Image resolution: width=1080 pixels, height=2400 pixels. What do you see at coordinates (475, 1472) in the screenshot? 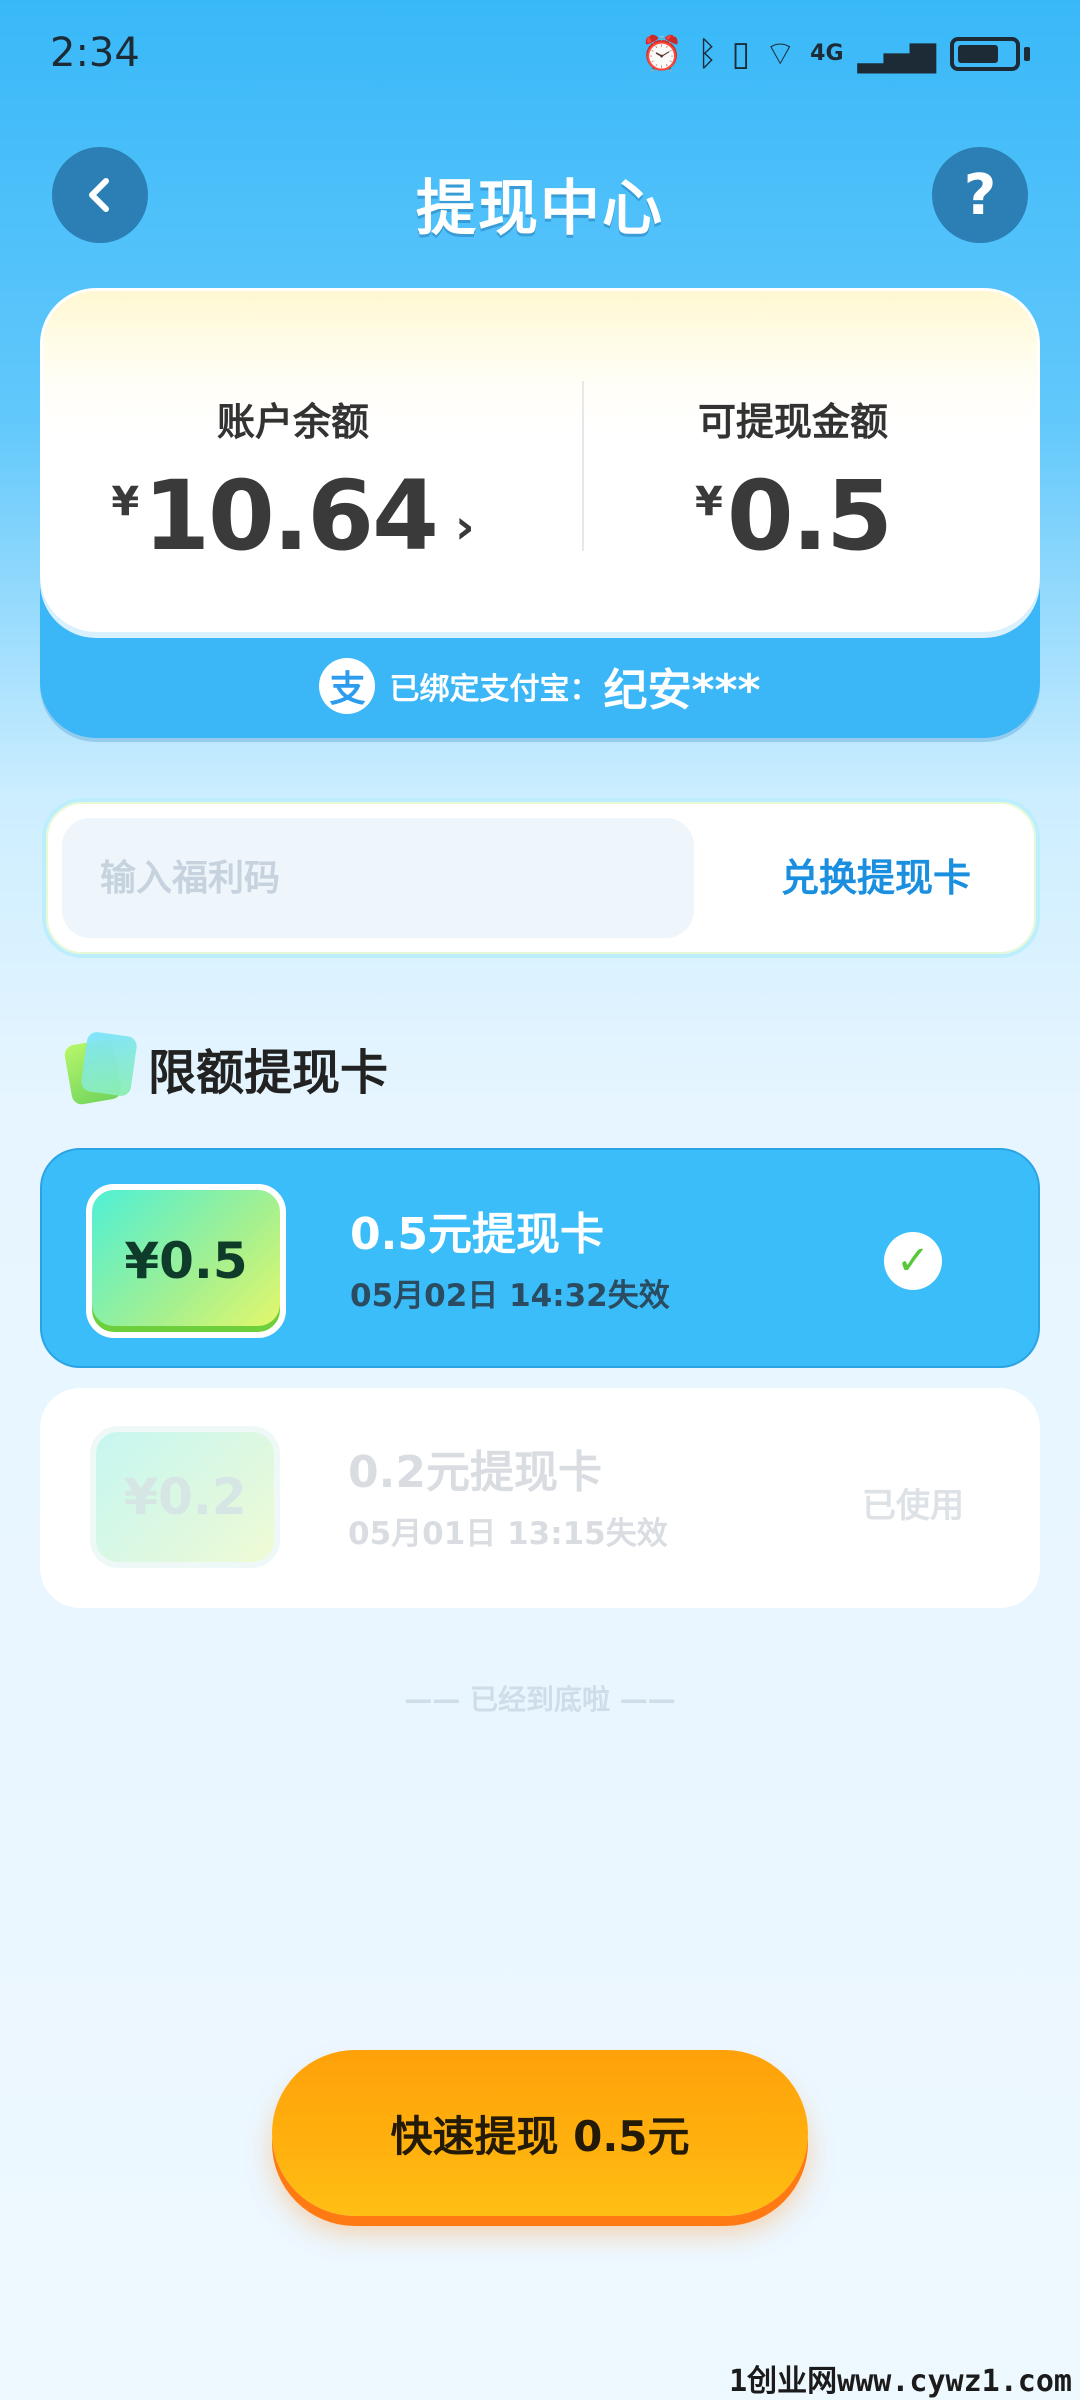
I see `card-title: 0.2元提现卡` at bounding box center [475, 1472].